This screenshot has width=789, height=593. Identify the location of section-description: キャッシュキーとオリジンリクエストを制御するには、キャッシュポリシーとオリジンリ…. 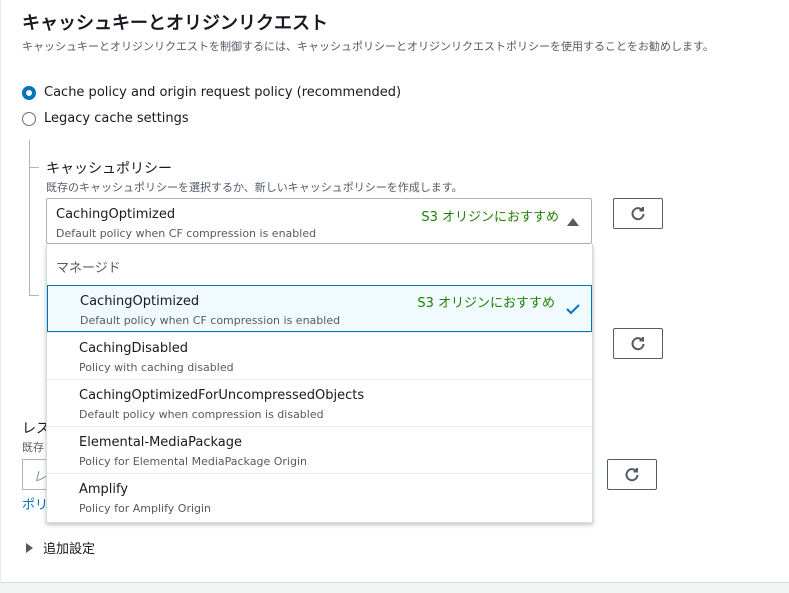
(368, 46).